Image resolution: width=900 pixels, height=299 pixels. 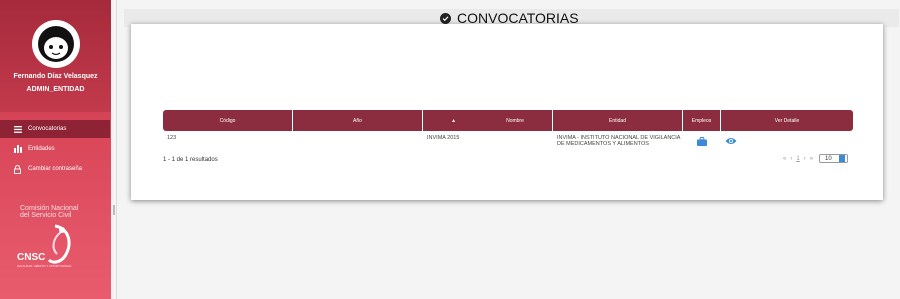 What do you see at coordinates (55, 89) in the screenshot?
I see `user-role: ADMIN_ENTIDAD` at bounding box center [55, 89].